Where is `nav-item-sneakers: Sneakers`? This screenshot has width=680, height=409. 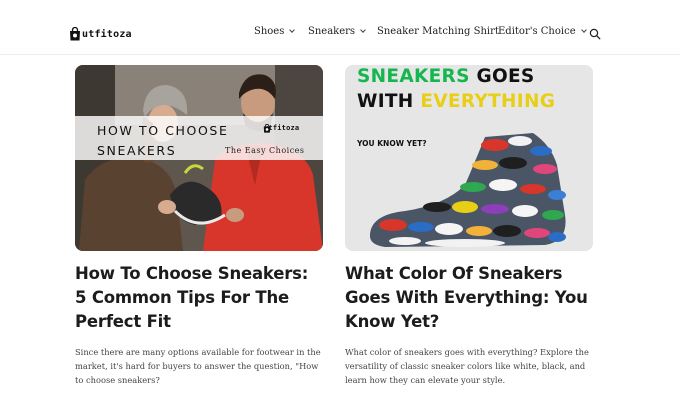 nav-item-sneakers: Sneakers is located at coordinates (337, 31).